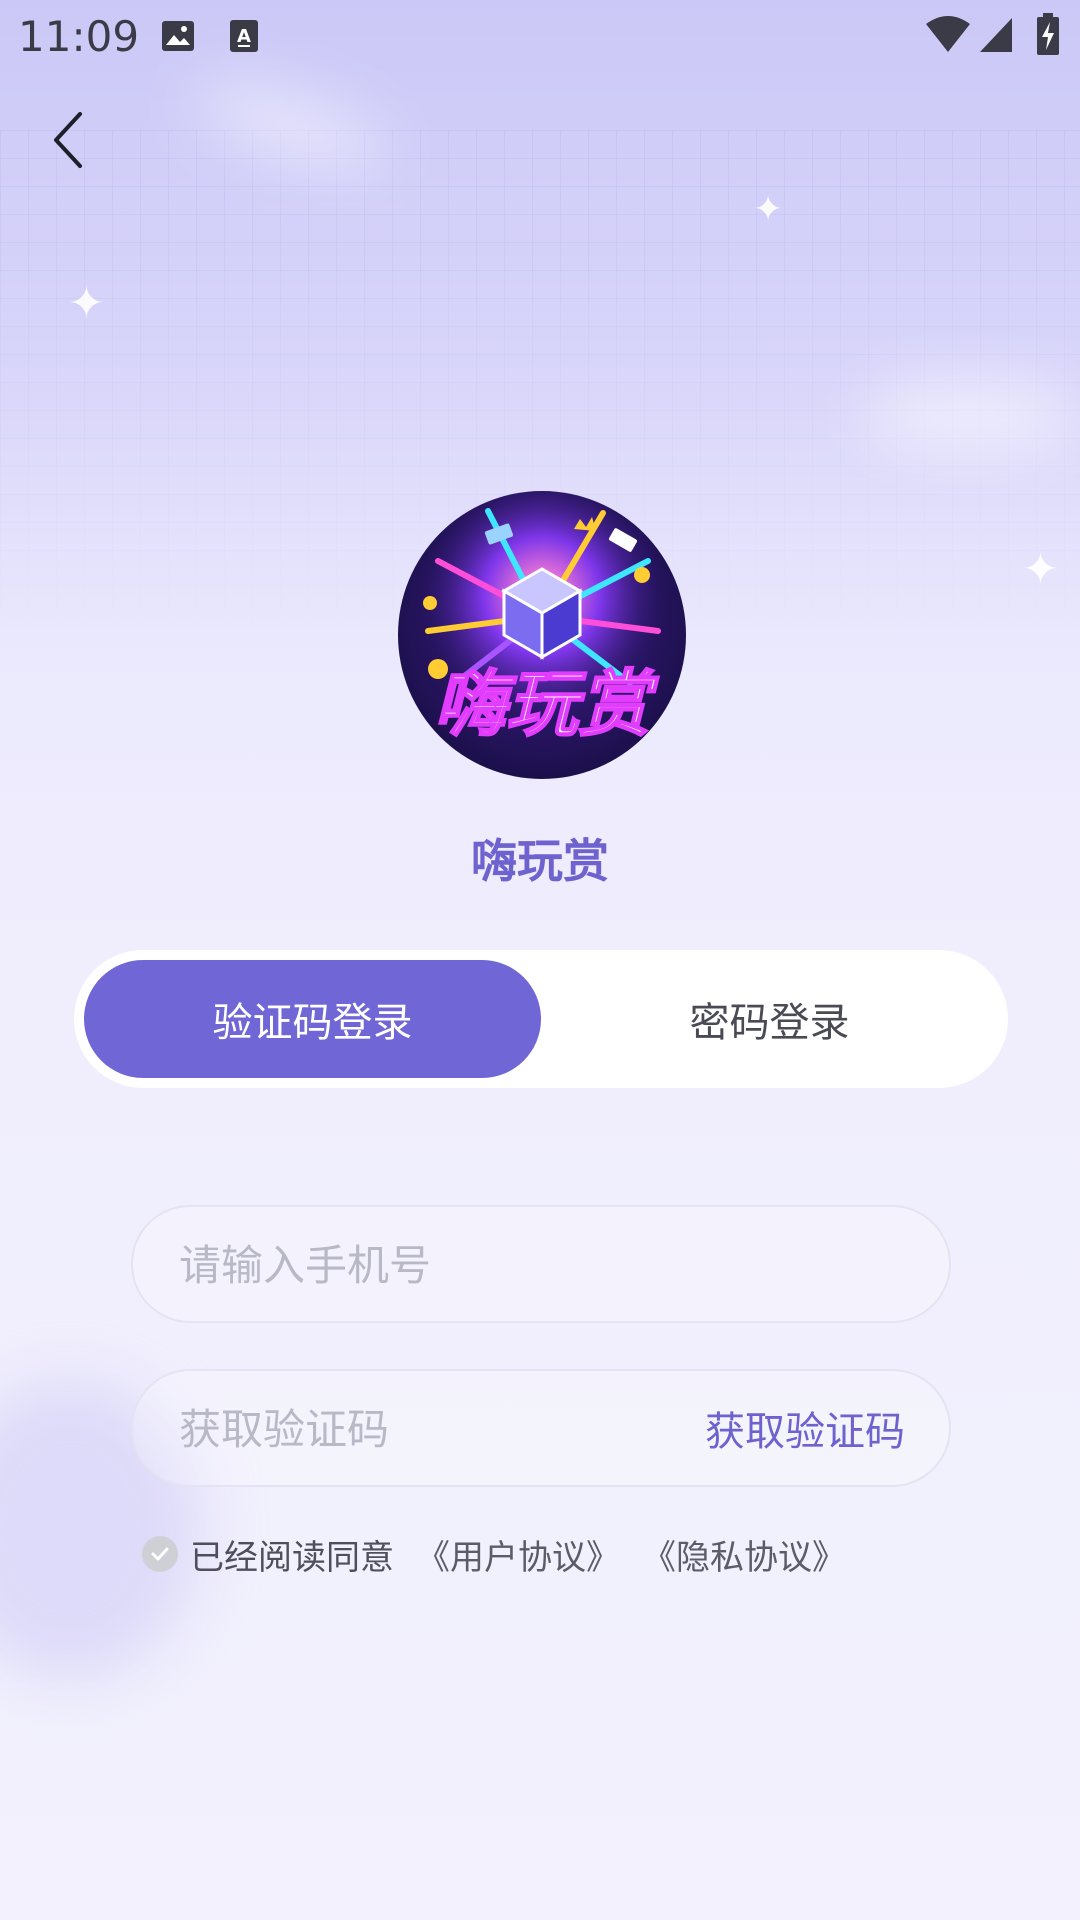  I want to click on agreement-checkbox, so click(160, 1554).